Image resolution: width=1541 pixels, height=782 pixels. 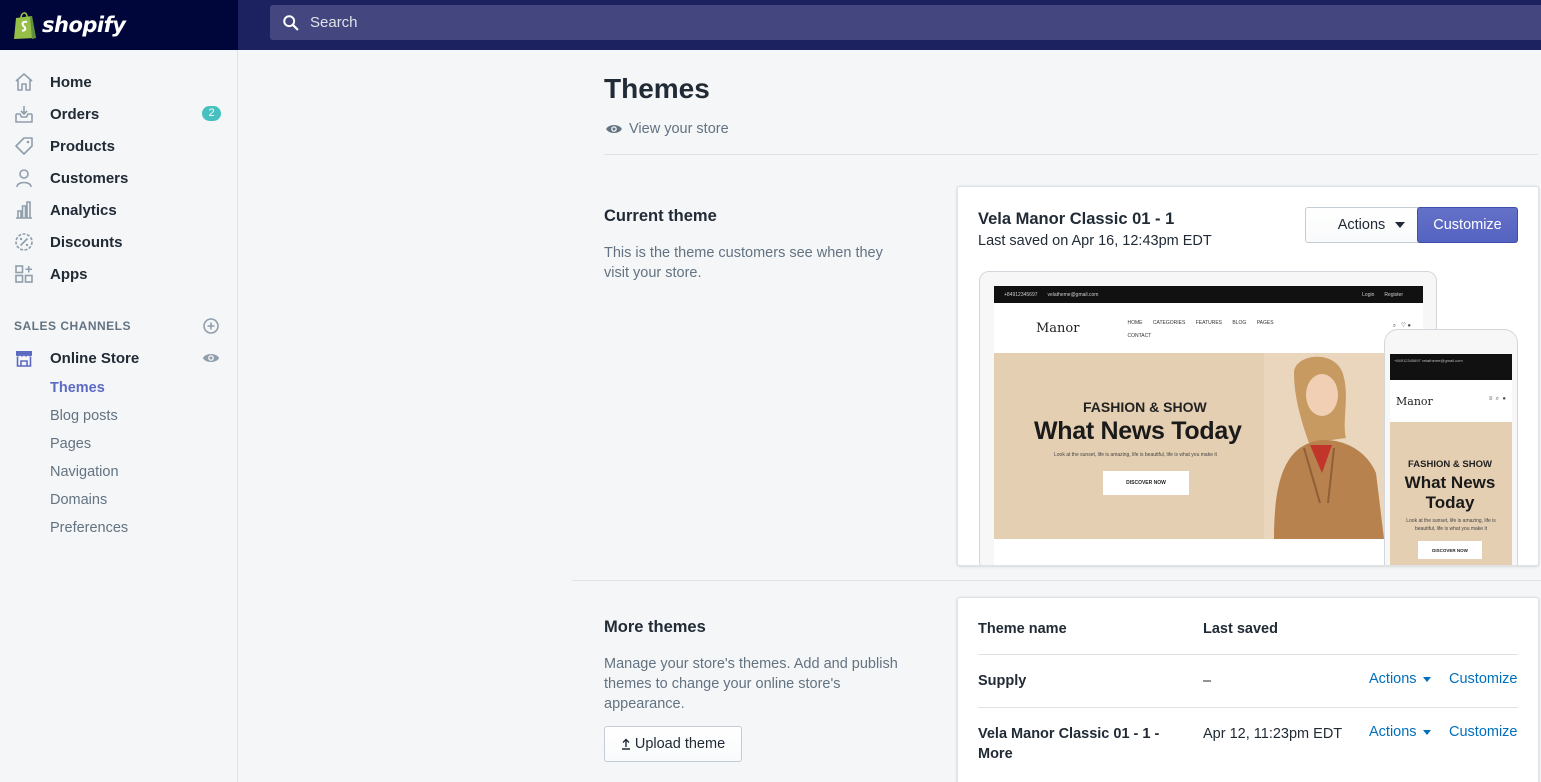 I want to click on section-divider, so click(x=1056, y=580).